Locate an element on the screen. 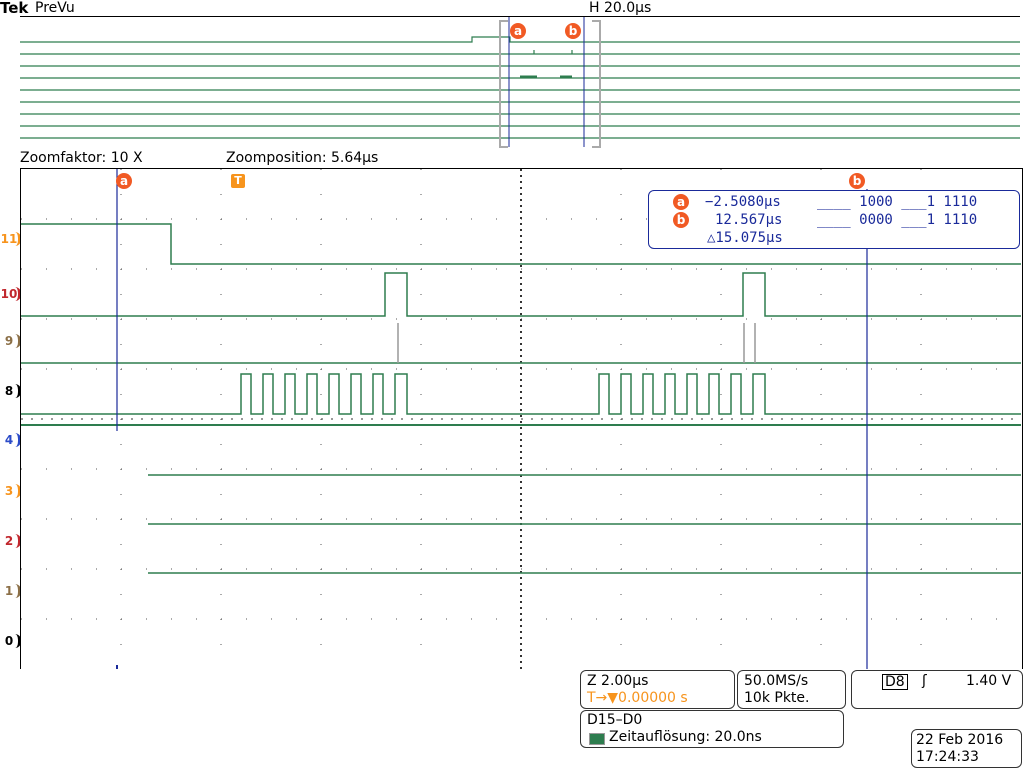  trigger-marker-icon: T is located at coordinates (238, 181).